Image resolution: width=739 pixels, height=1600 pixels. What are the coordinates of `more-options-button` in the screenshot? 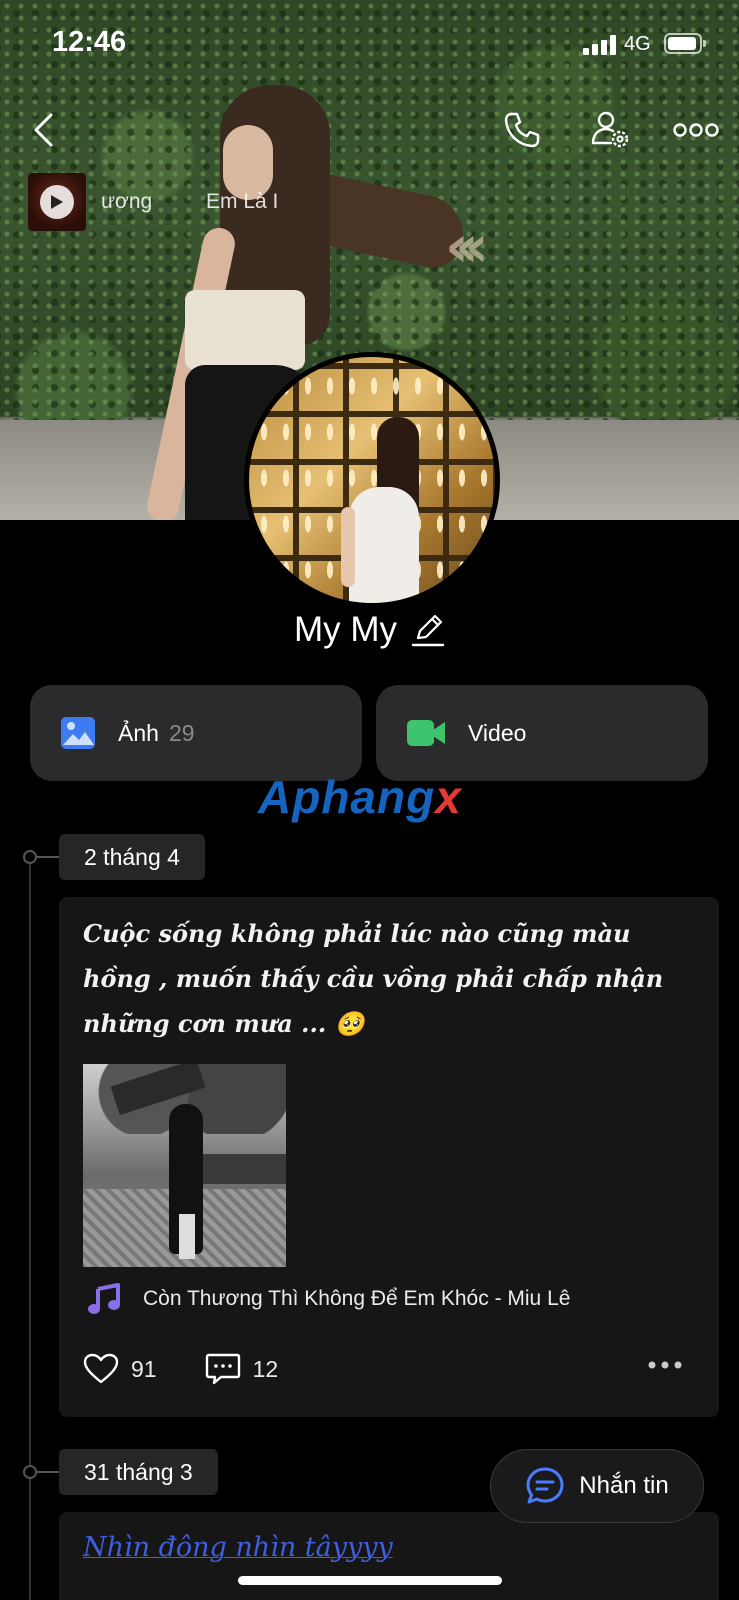 It's located at (696, 130).